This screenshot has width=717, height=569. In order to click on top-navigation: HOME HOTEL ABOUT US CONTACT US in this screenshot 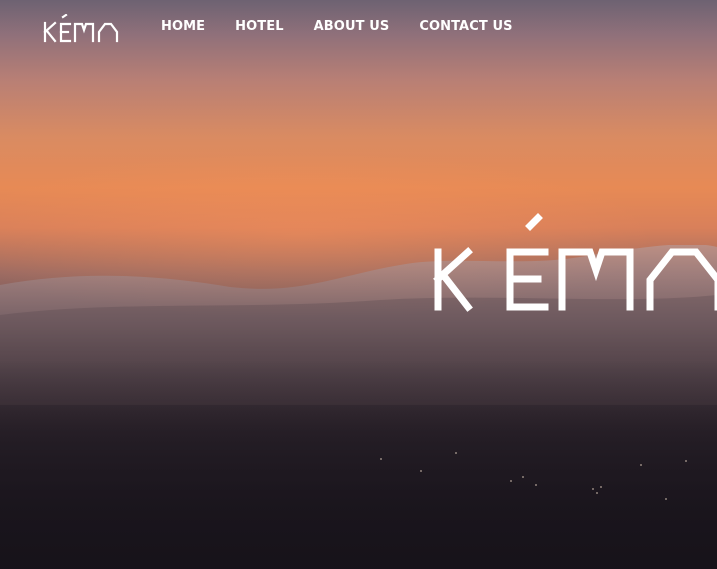, I will do `click(358, 30)`.